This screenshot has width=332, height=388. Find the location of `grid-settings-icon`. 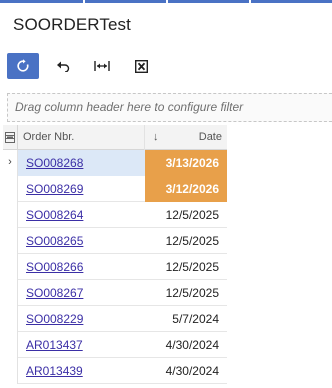

grid-settings-icon is located at coordinates (10, 137).